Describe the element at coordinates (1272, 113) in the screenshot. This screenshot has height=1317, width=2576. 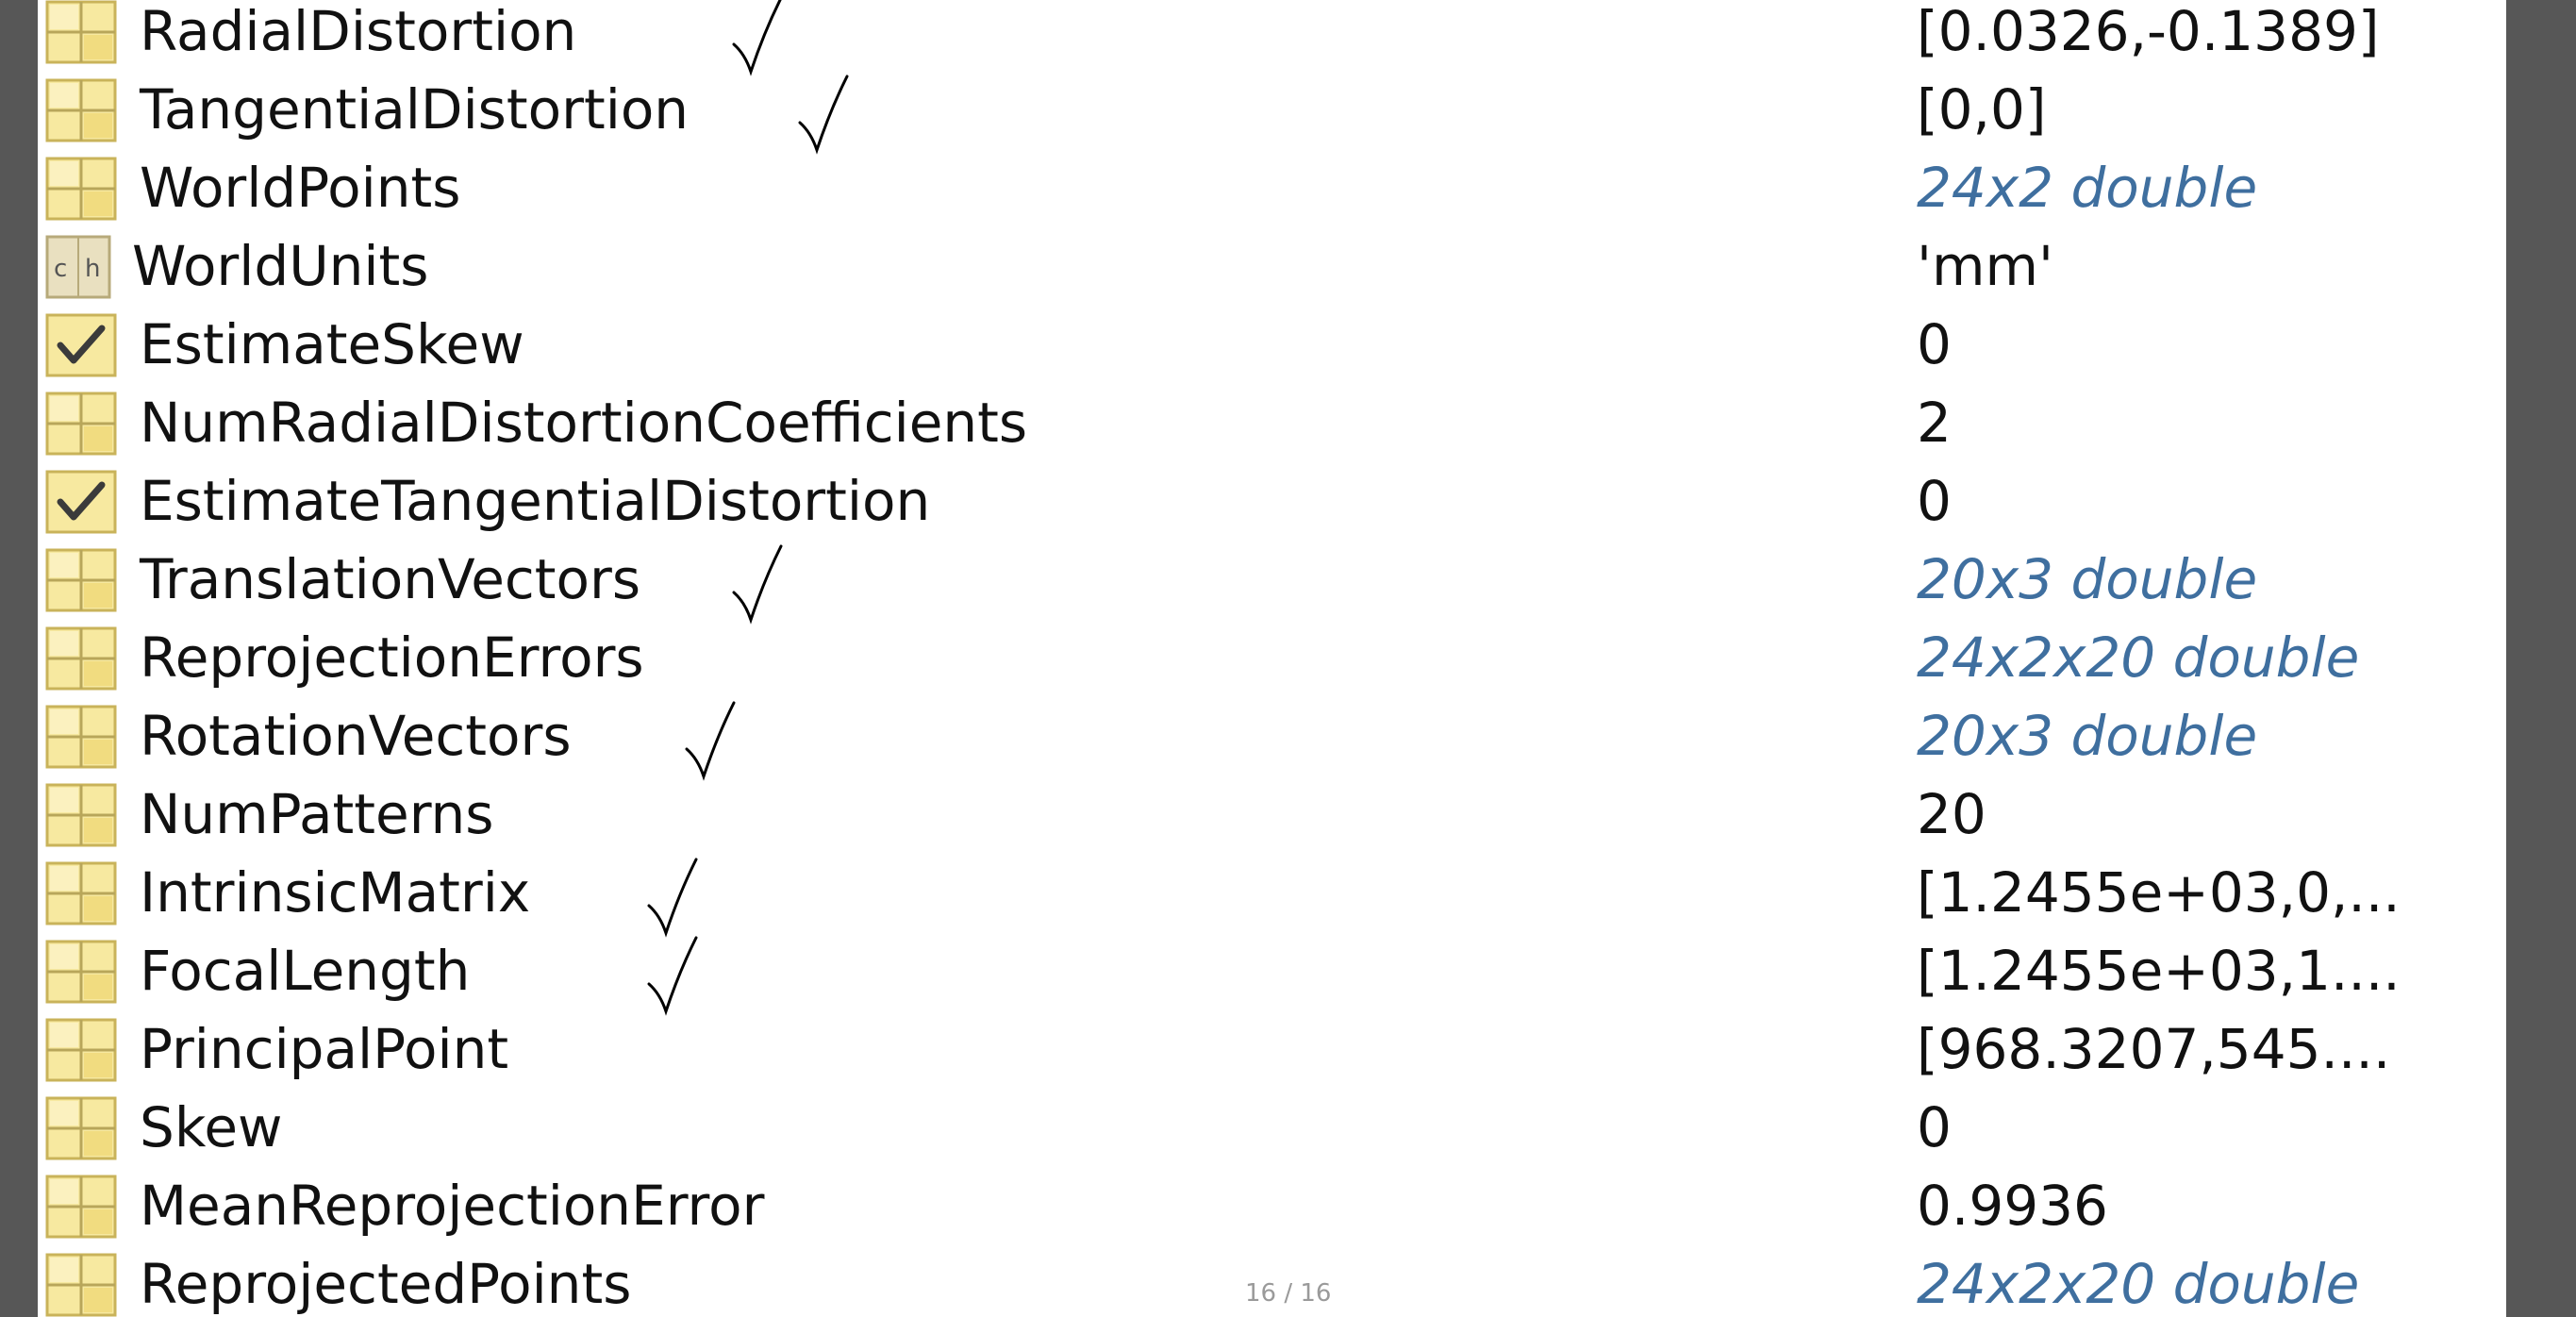
I see `variable-row: TangentialDistortion [0,0]` at that location.